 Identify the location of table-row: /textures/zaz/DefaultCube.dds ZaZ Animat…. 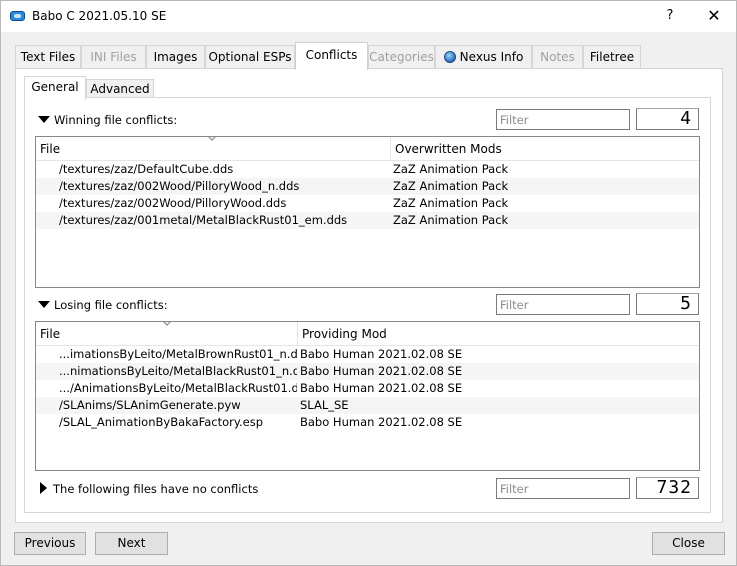
(367, 169).